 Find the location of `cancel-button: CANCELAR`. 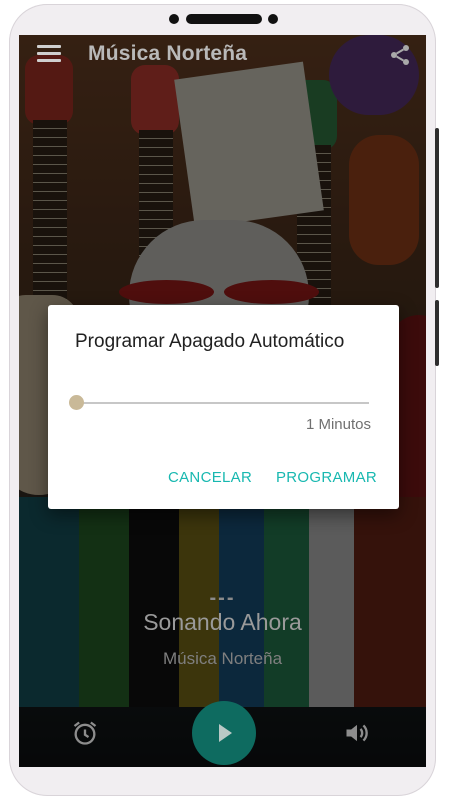

cancel-button: CANCELAR is located at coordinates (210, 477).